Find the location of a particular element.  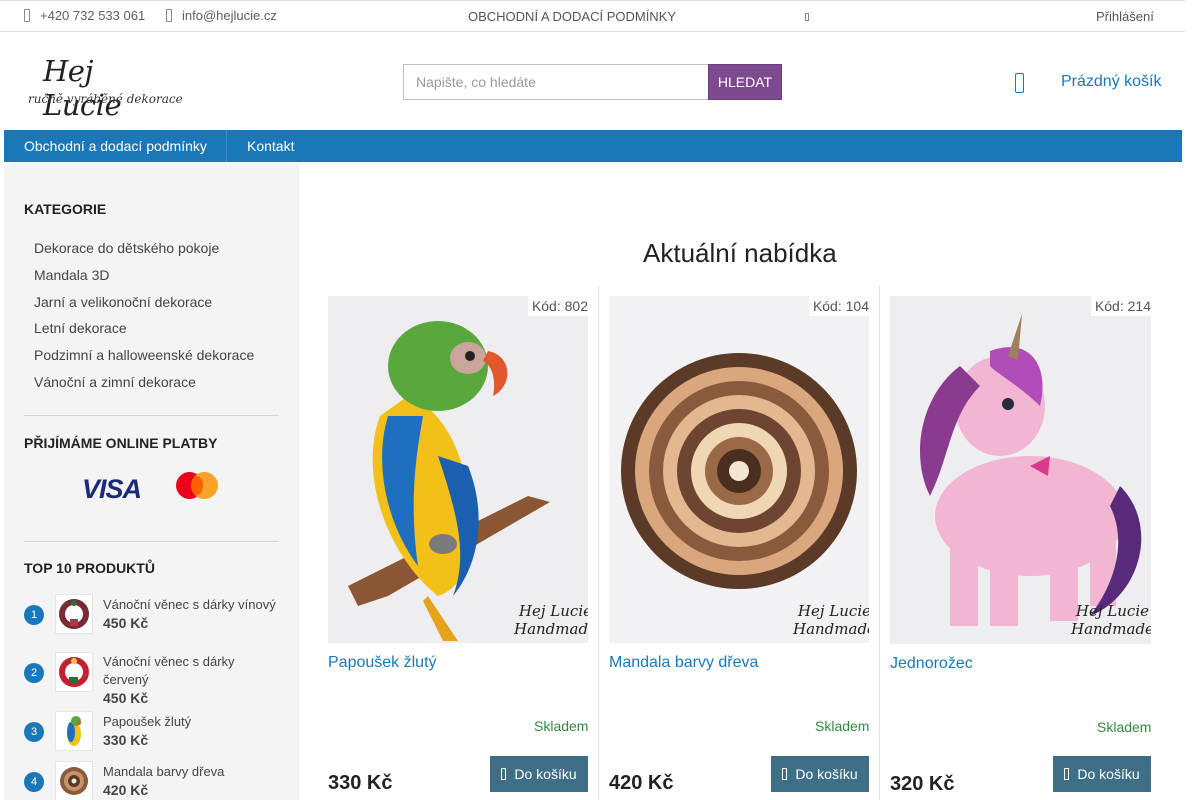

rank-badge: 1 is located at coordinates (34, 615).